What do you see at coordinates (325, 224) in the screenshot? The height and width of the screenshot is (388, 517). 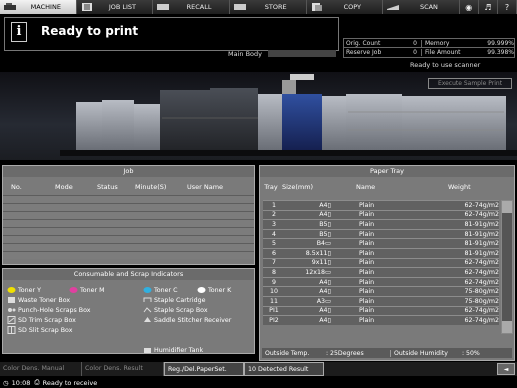 I see `tray-cell-size: B5▯` at bounding box center [325, 224].